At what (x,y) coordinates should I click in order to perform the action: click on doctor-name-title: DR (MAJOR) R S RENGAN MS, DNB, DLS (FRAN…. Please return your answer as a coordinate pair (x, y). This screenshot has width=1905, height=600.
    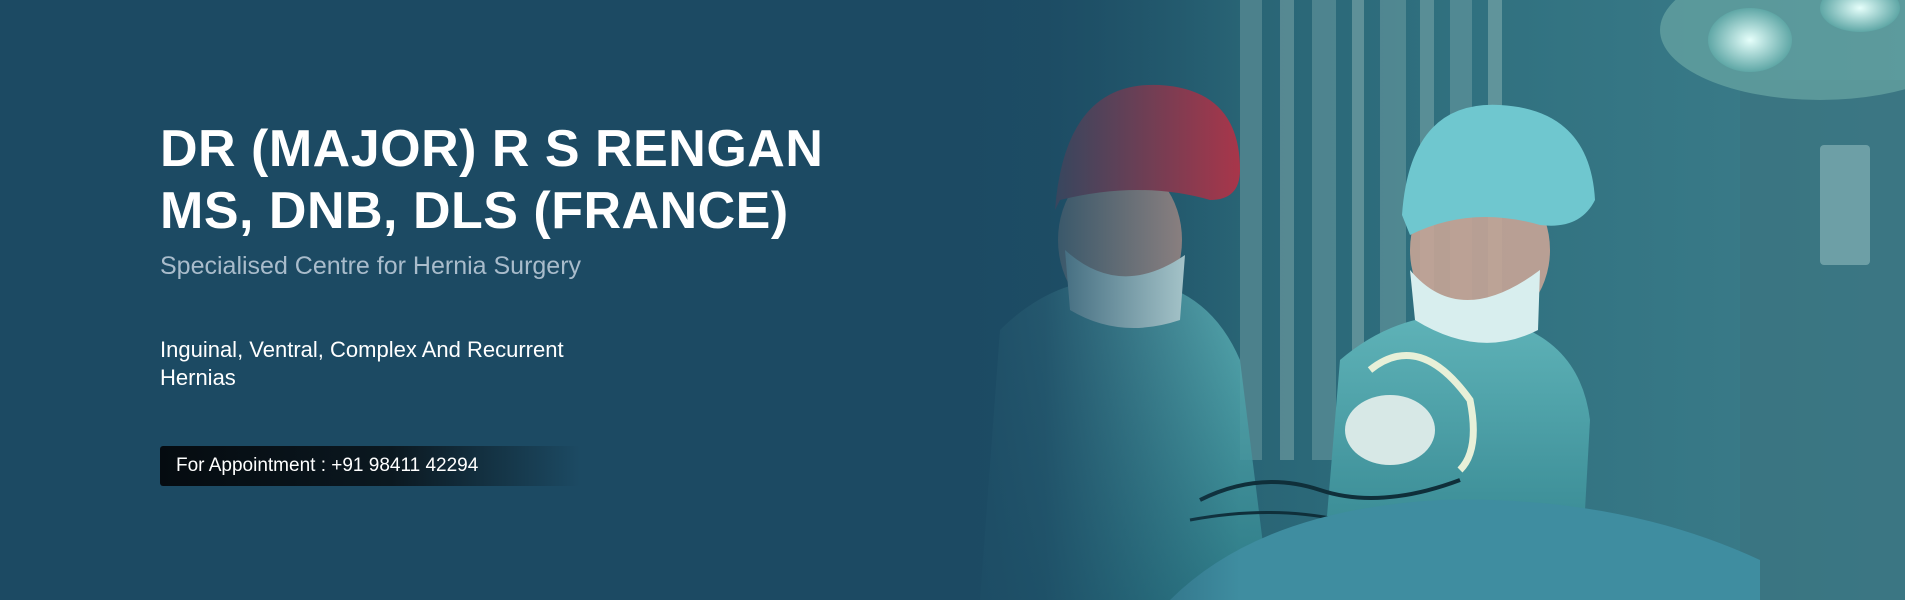
    Looking at the image, I should click on (540, 180).